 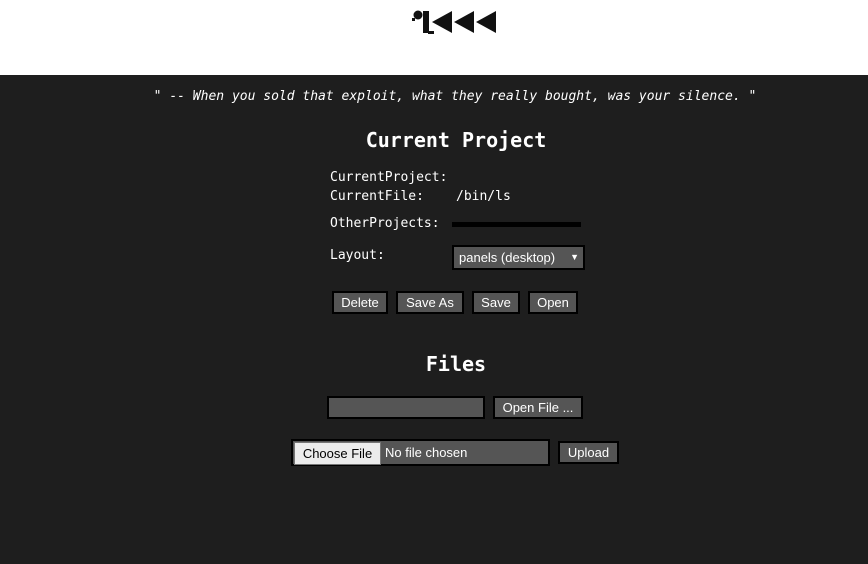 I want to click on current-project-label: CurrentProject:, so click(x=389, y=177).